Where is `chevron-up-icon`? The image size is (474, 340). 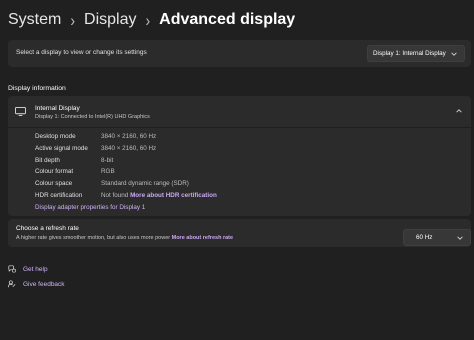 chevron-up-icon is located at coordinates (459, 111).